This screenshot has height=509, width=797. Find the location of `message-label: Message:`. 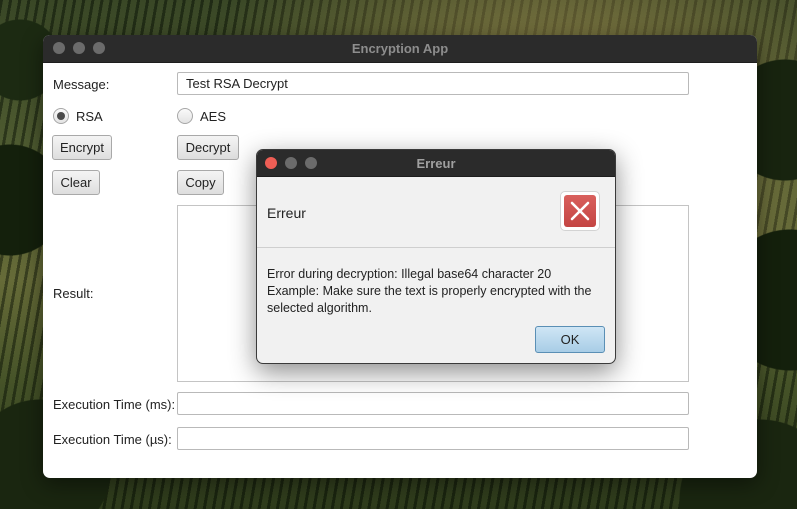

message-label: Message: is located at coordinates (81, 84).